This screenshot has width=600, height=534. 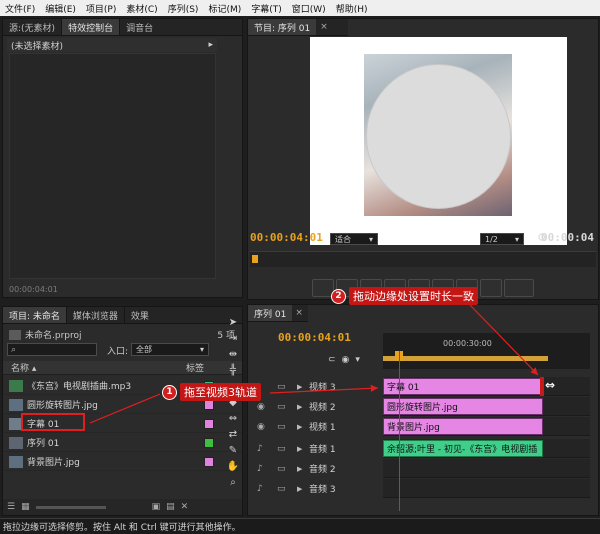 What do you see at coordinates (504, 340) in the screenshot?
I see `arrow-to-trim-edge` at bounding box center [504, 340].